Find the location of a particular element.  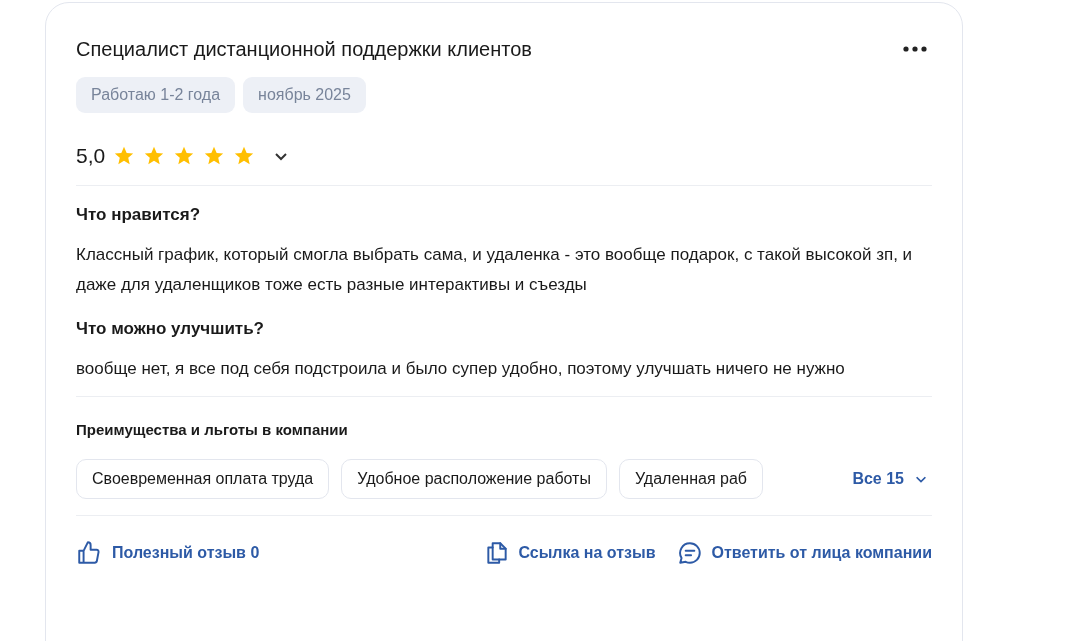

section-heading: Что нравится? is located at coordinates (139, 215).